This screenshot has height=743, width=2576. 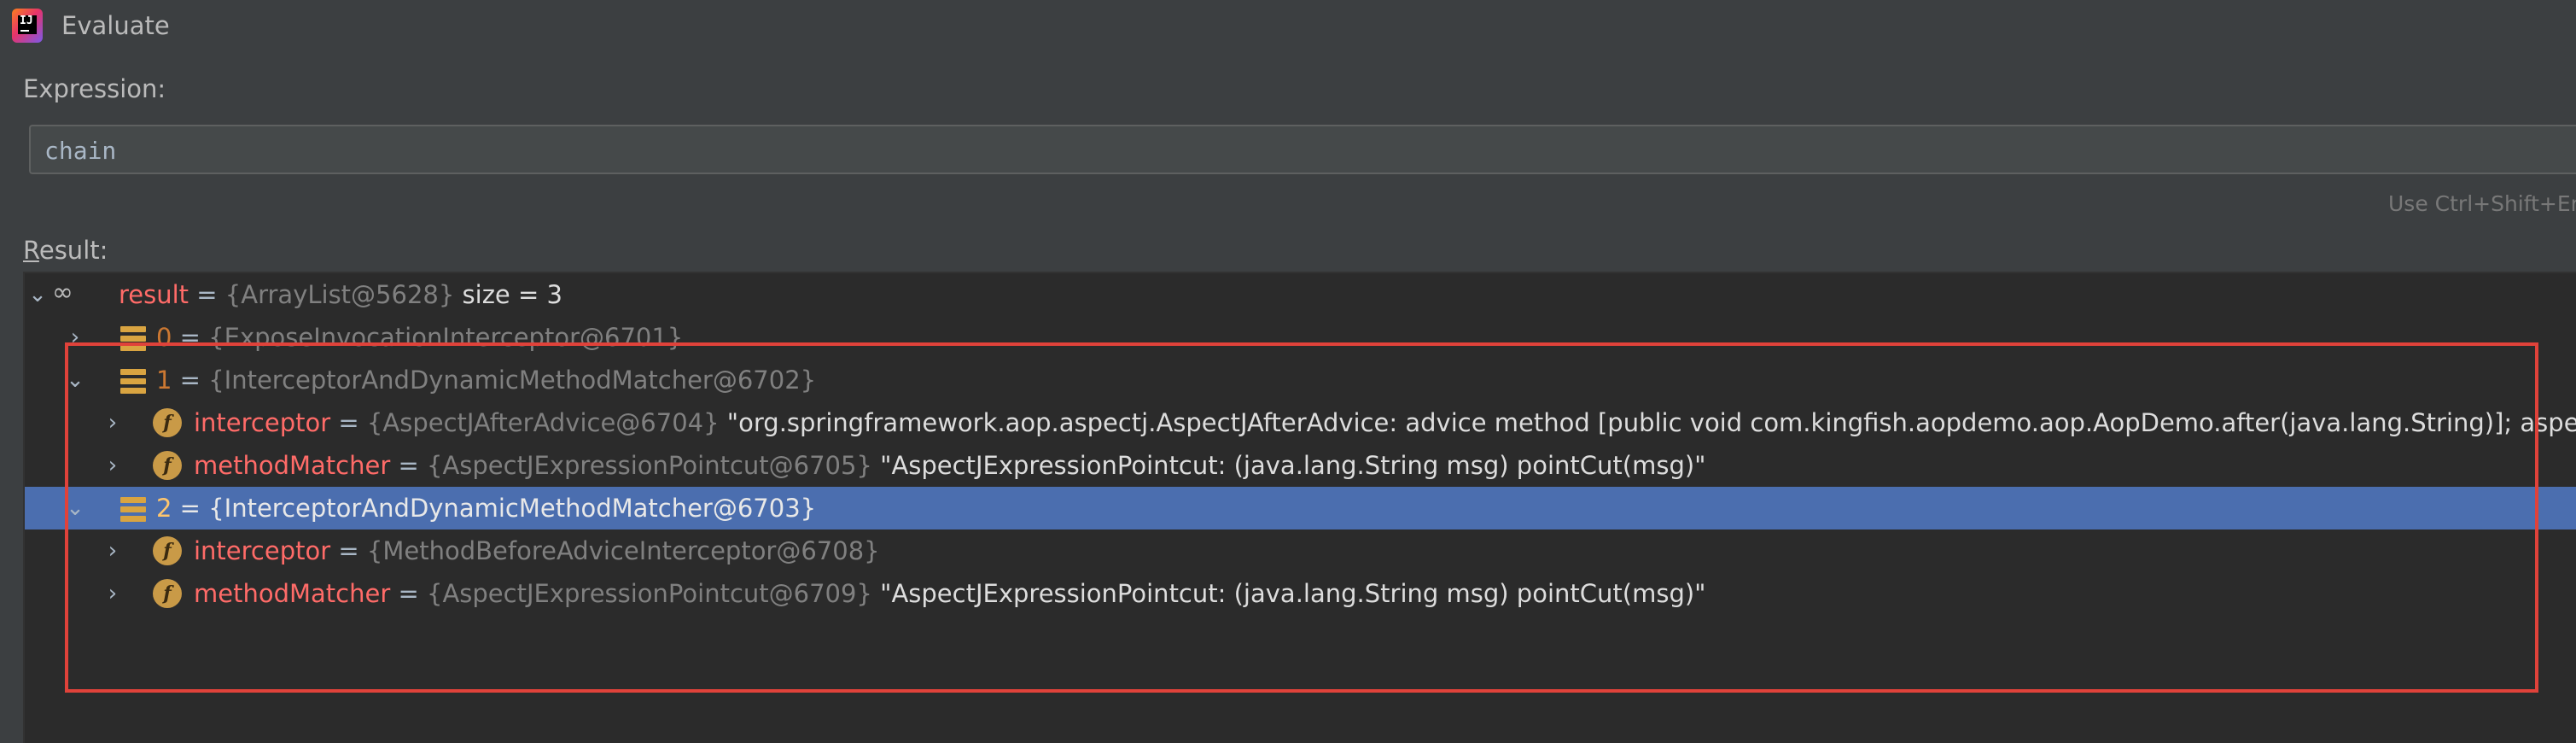 What do you see at coordinates (1300, 338) in the screenshot?
I see `tree-row-item-0: › 0 = {ExposeInvocationInterceptor@6701}` at bounding box center [1300, 338].